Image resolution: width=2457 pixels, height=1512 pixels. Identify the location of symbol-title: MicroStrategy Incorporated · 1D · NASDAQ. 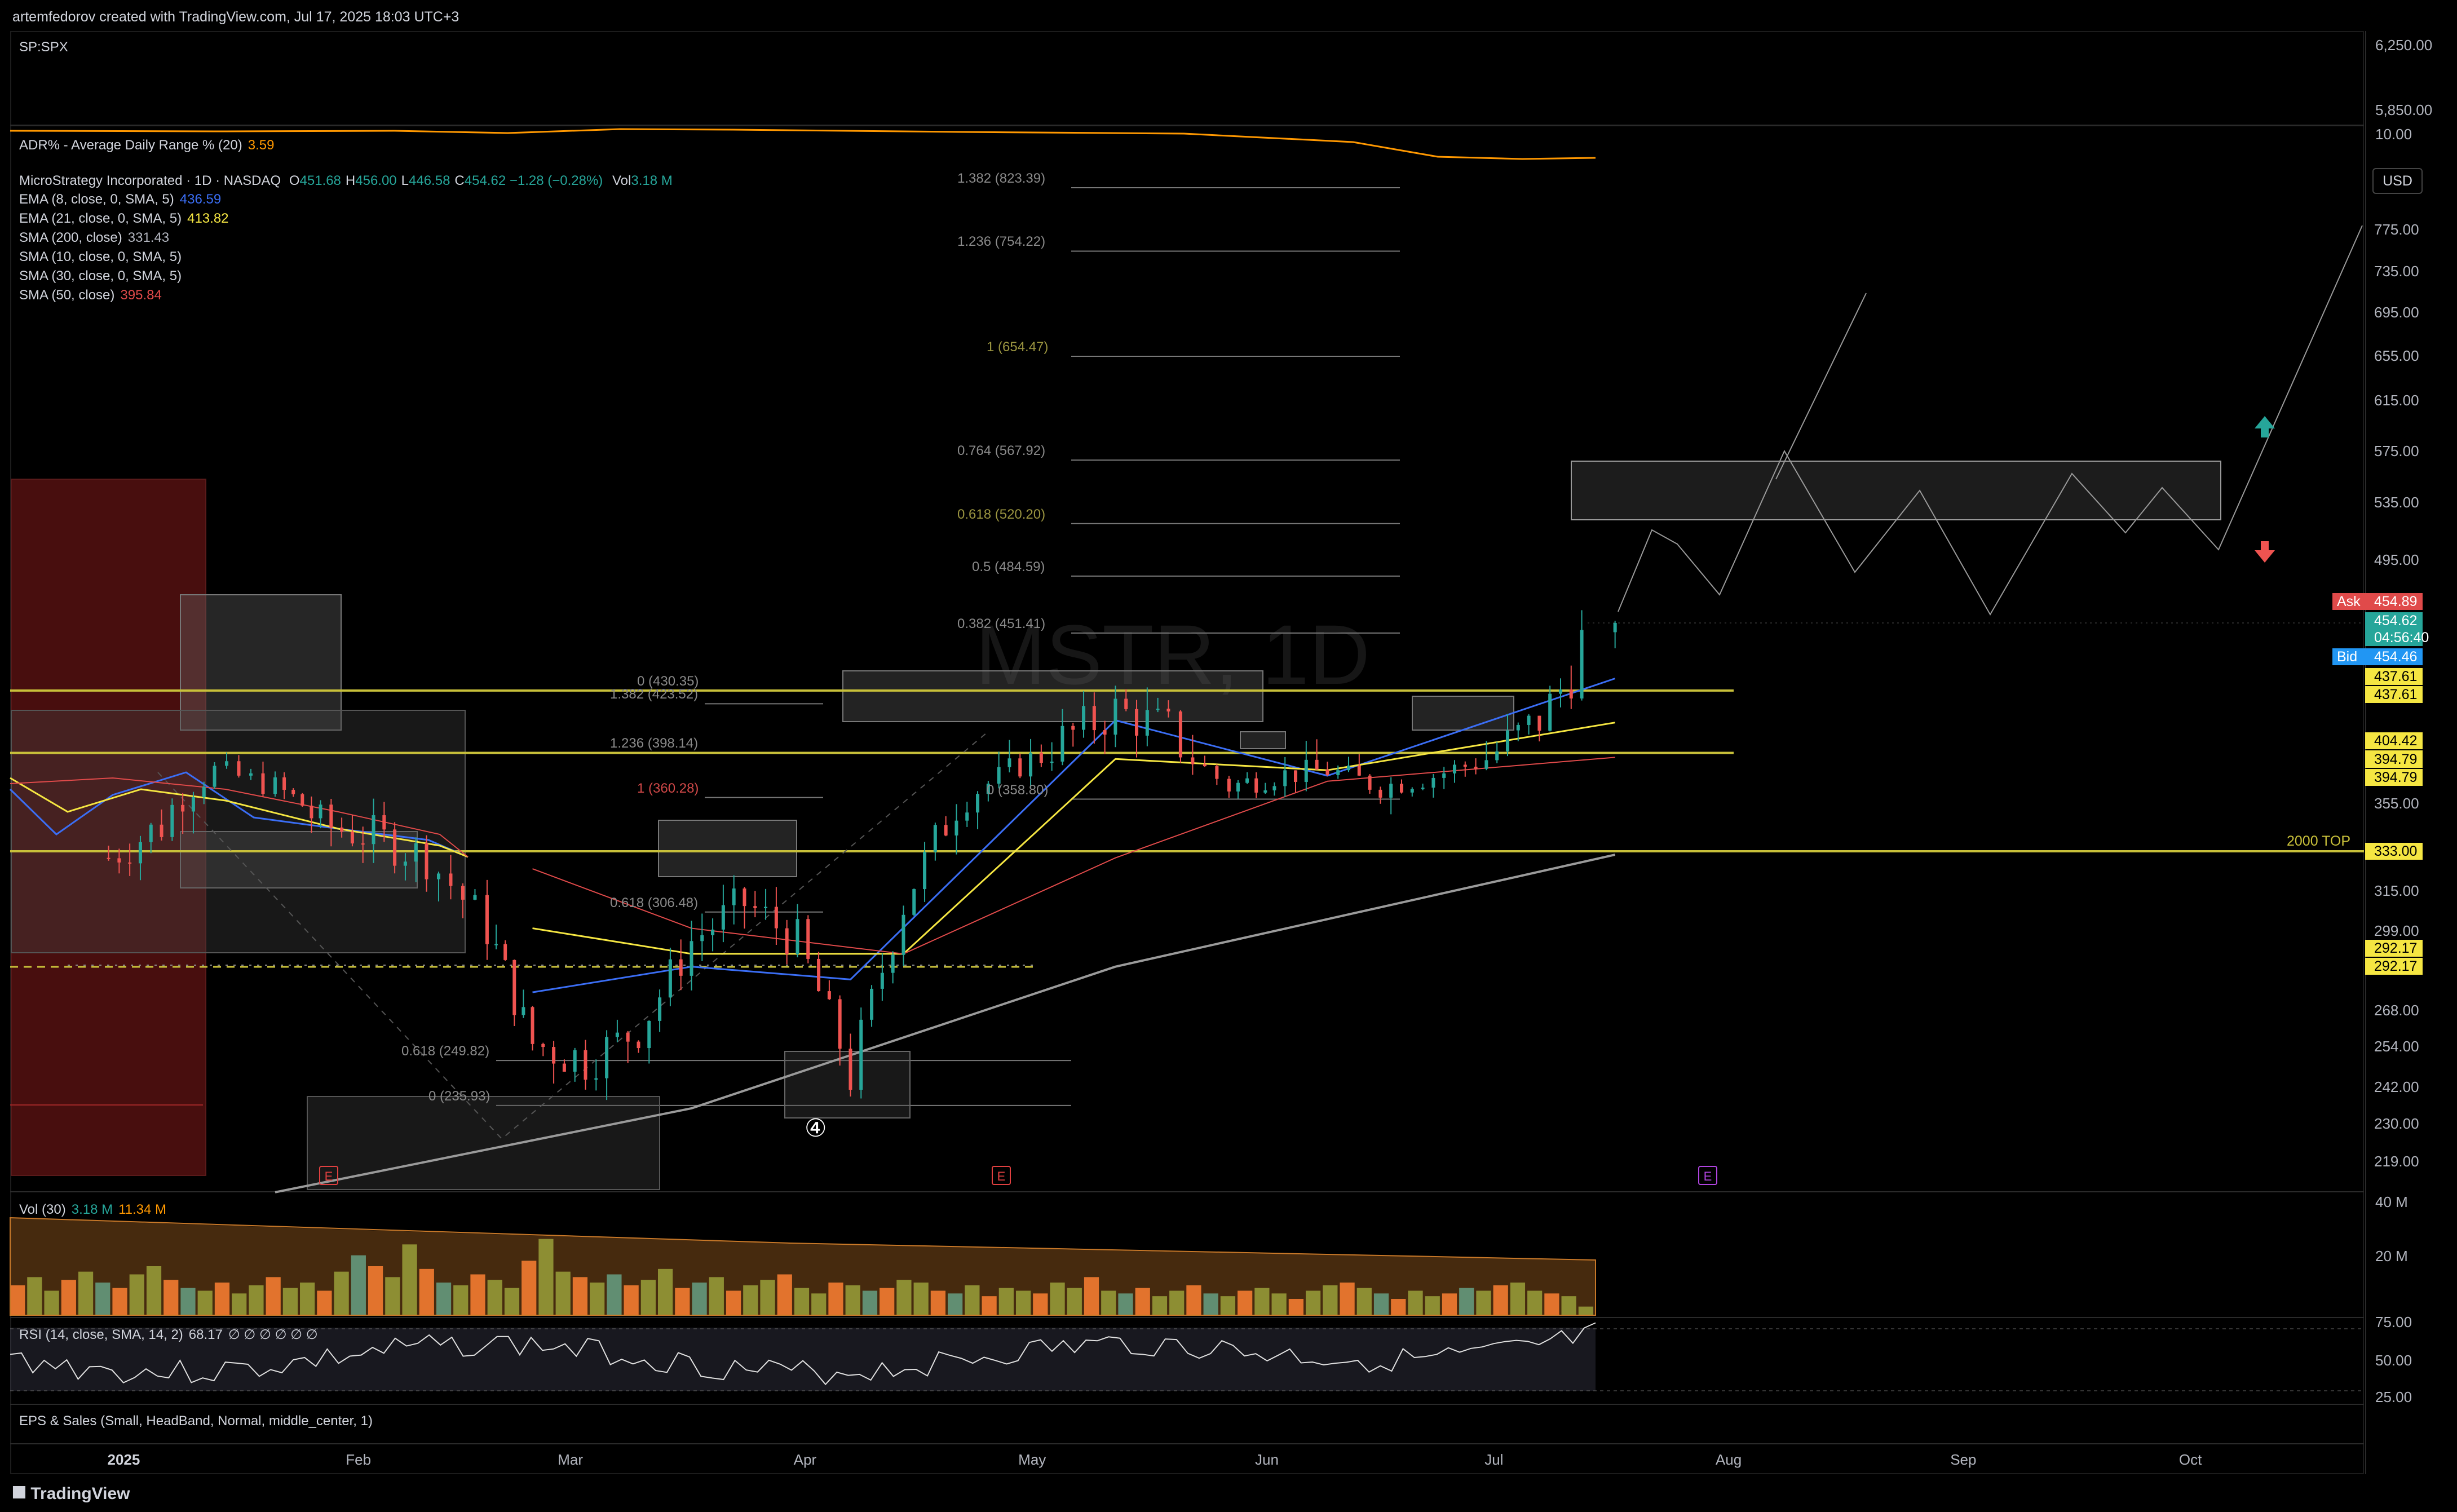
(150, 180).